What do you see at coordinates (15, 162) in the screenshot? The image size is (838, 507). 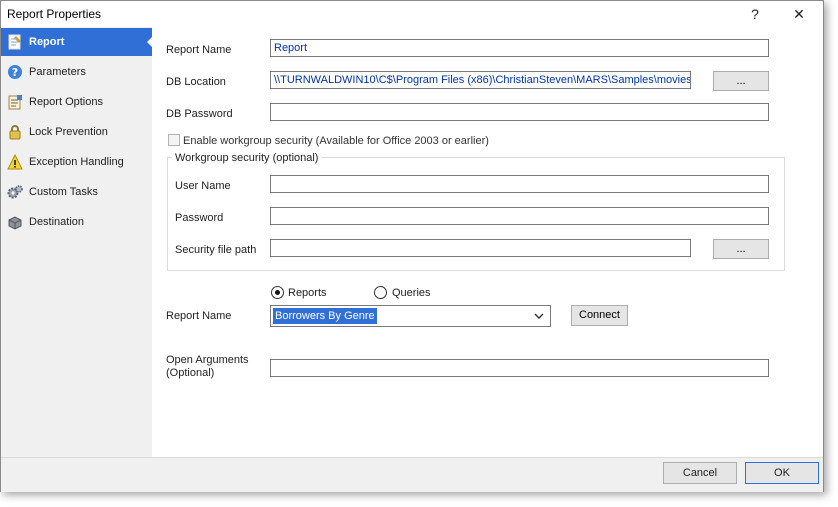 I see `warning-icon` at bounding box center [15, 162].